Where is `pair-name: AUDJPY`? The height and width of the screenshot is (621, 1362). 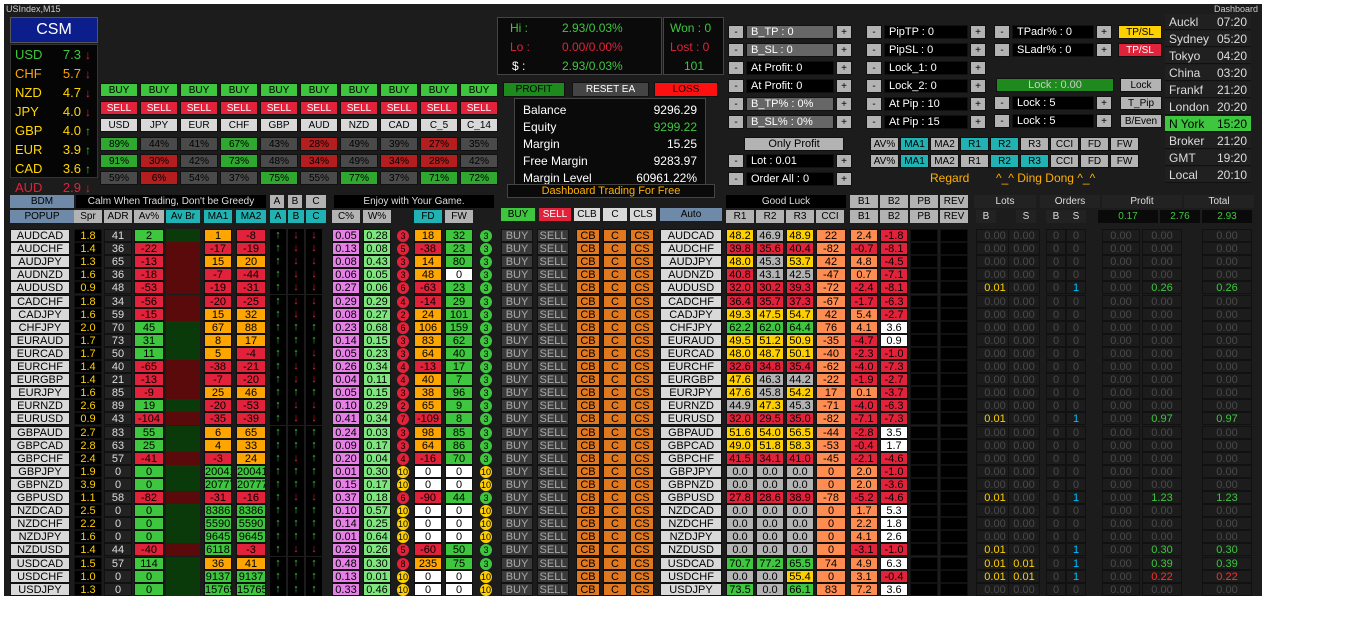 pair-name: AUDJPY is located at coordinates (40, 262).